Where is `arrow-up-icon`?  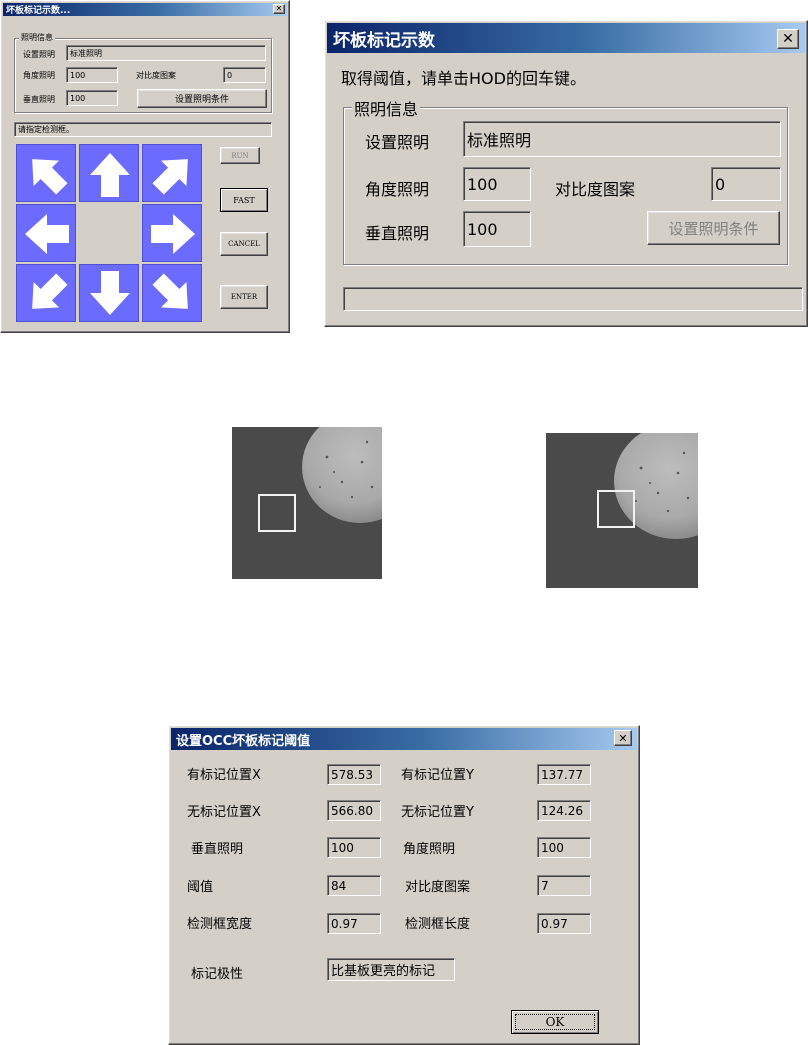
arrow-up-icon is located at coordinates (110, 175).